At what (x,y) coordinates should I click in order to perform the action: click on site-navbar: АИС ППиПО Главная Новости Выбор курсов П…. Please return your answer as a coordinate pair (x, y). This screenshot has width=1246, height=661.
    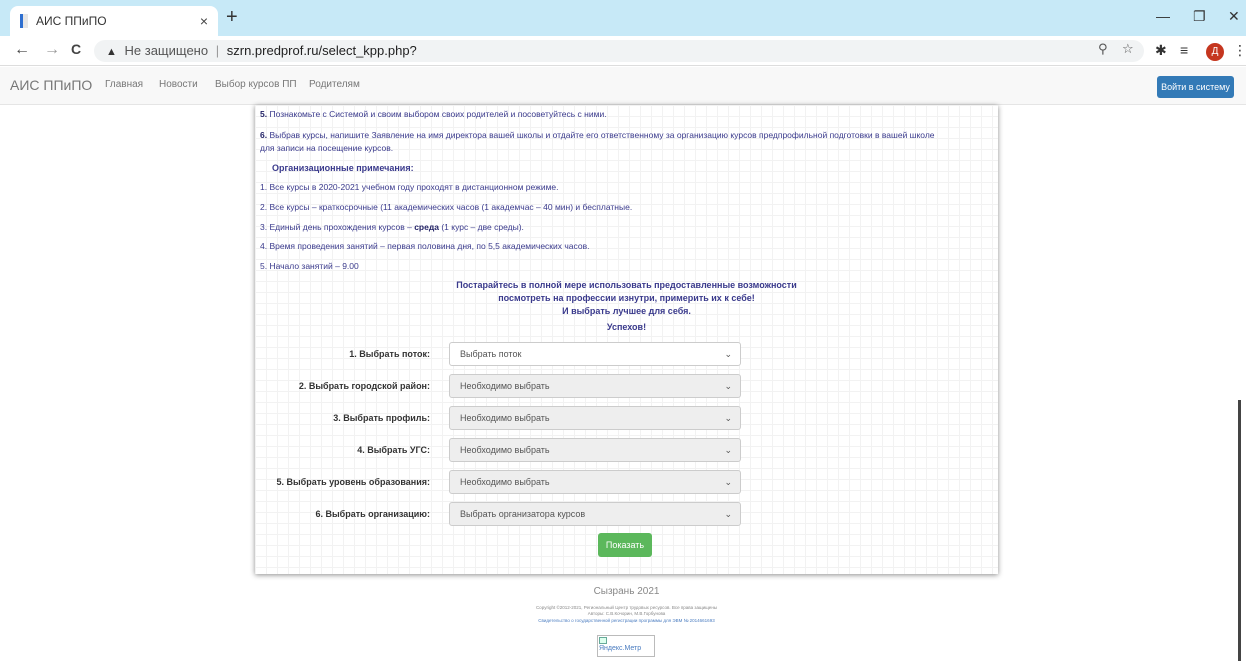
    Looking at the image, I should click on (623, 86).